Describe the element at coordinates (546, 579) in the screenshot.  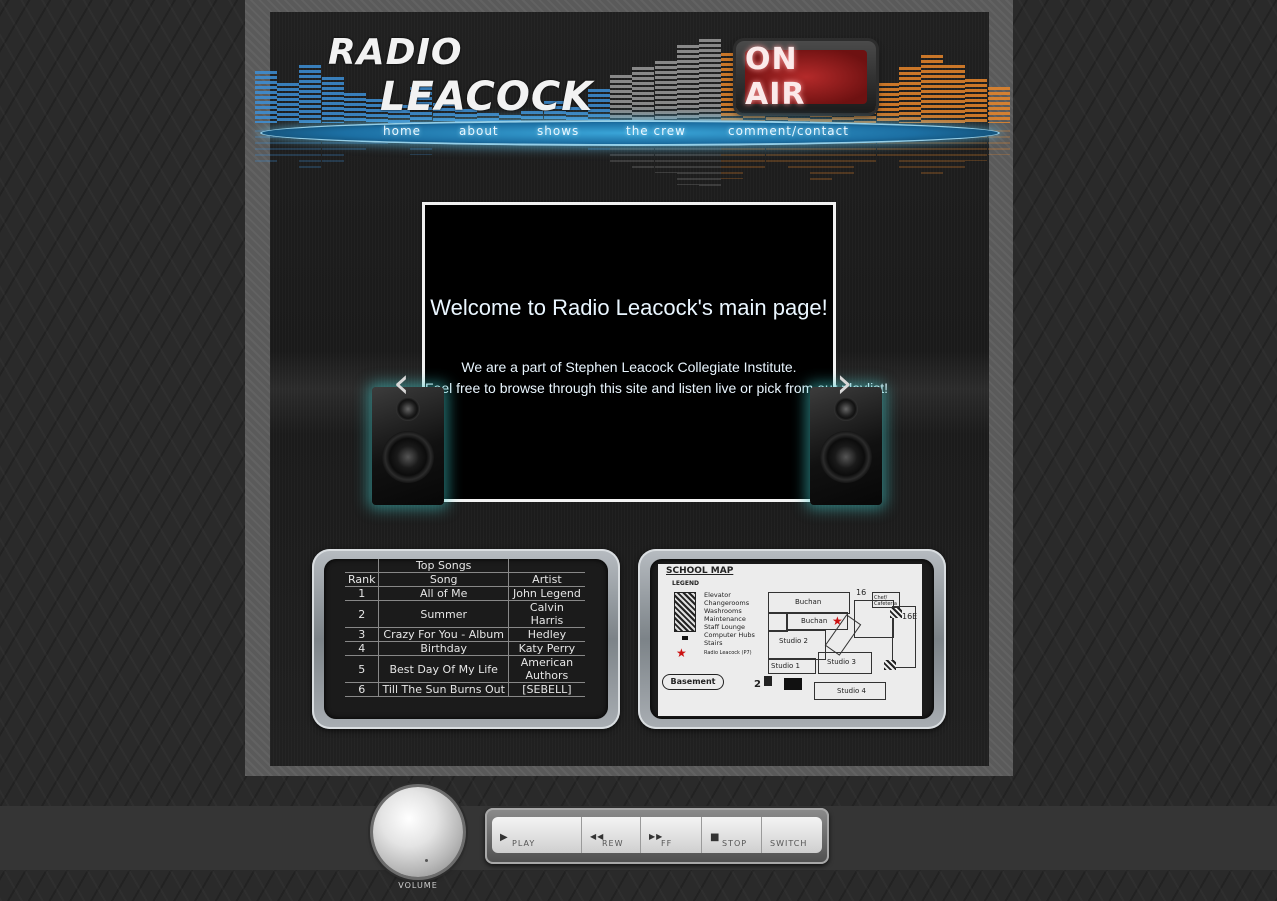
I see `header-artist: Artist` at that location.